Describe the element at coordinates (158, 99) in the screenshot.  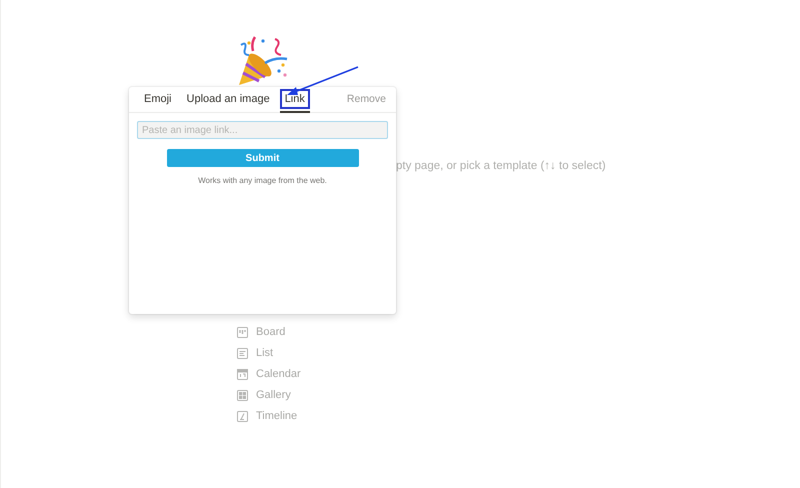
I see `popup-tab: Emoji` at that location.